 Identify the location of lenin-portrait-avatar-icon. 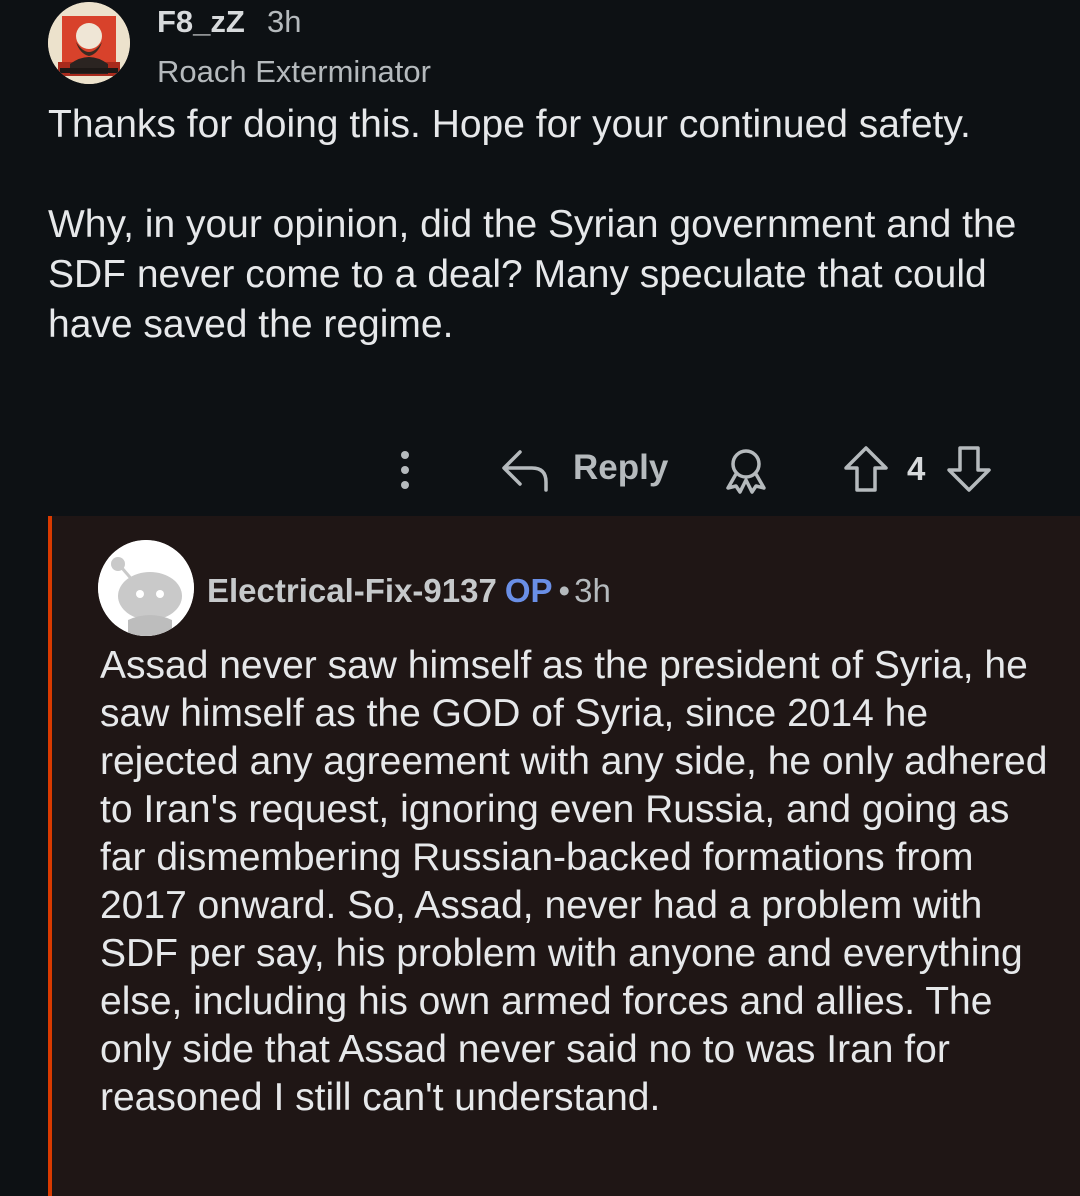
(89, 43).